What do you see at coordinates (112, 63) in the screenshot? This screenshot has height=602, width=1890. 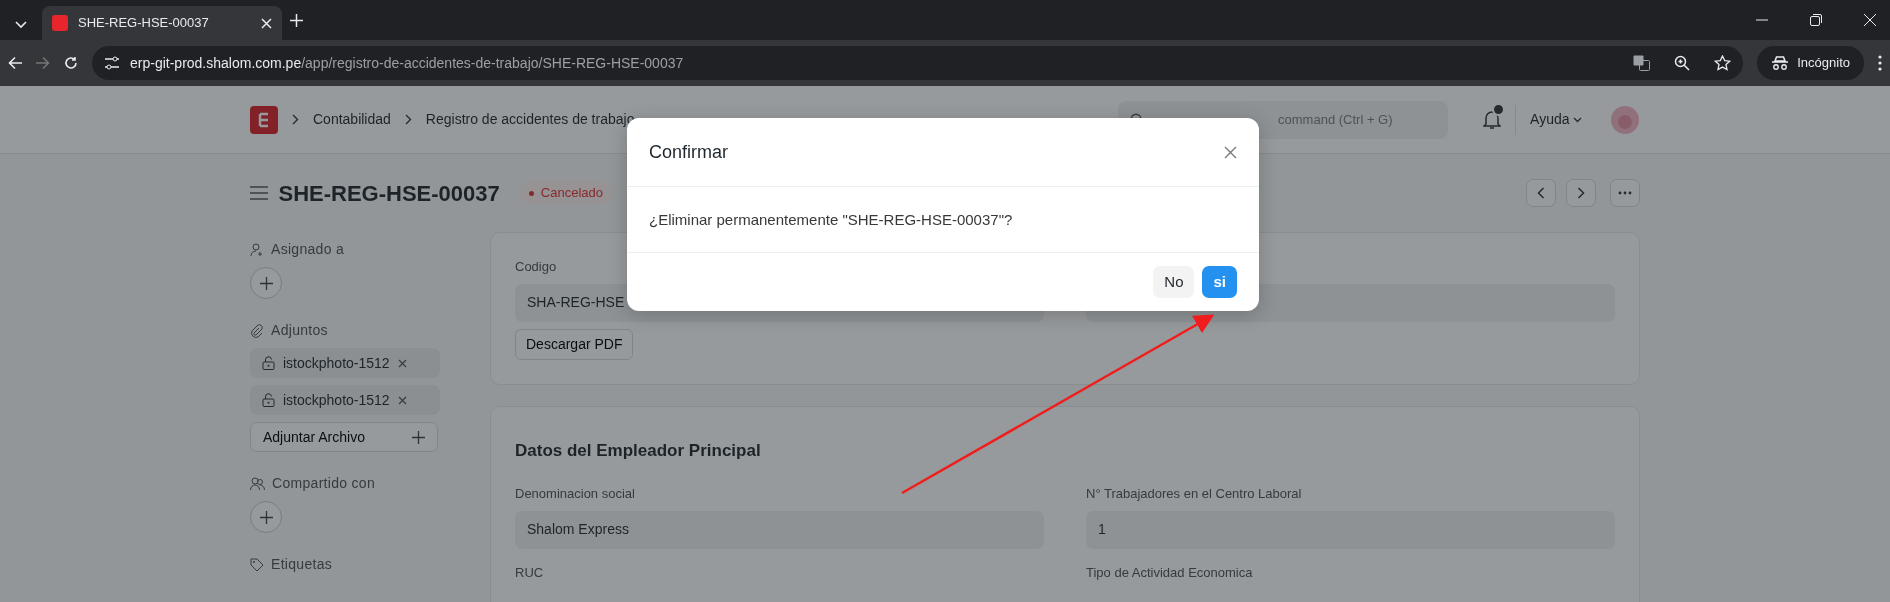 I see `site-settings-icon` at bounding box center [112, 63].